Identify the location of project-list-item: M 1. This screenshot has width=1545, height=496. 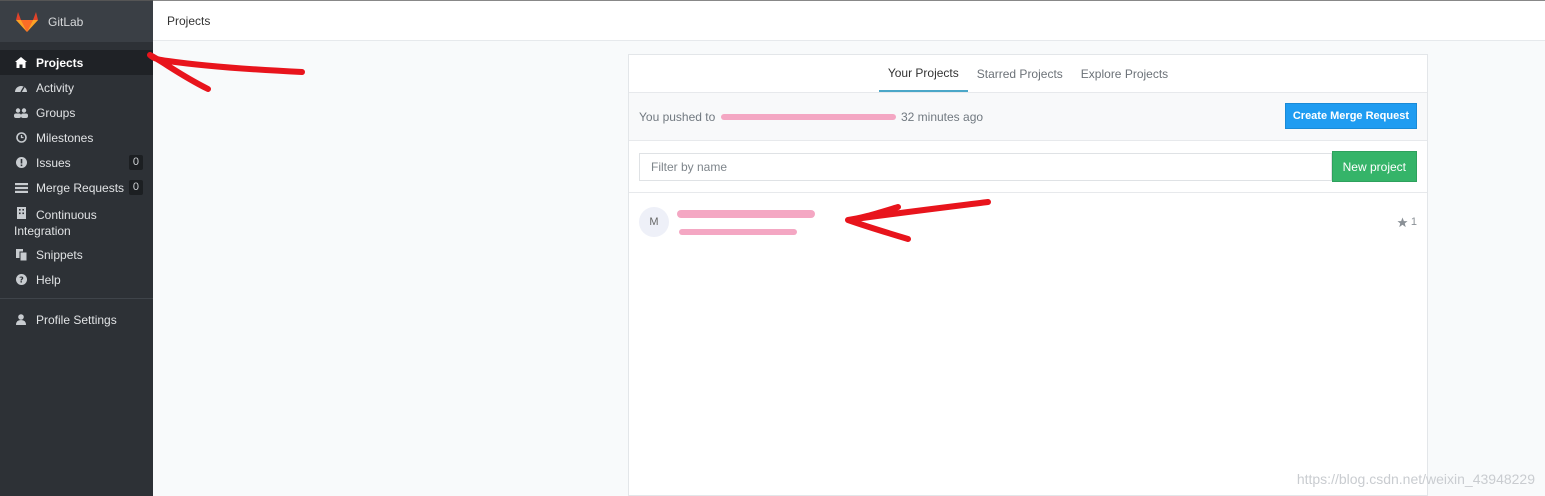
(1028, 222).